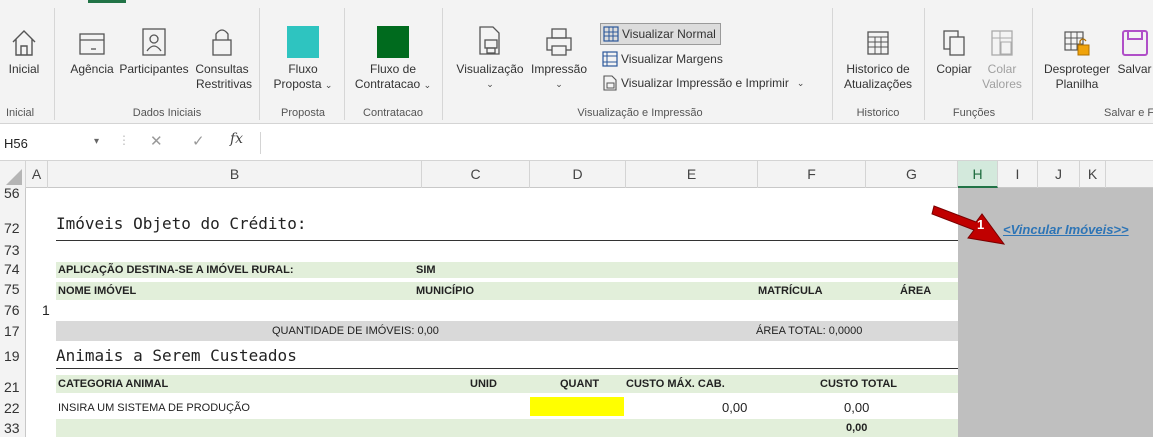 This screenshot has width=1153, height=437. I want to click on area-header: ÁREA, so click(916, 291).